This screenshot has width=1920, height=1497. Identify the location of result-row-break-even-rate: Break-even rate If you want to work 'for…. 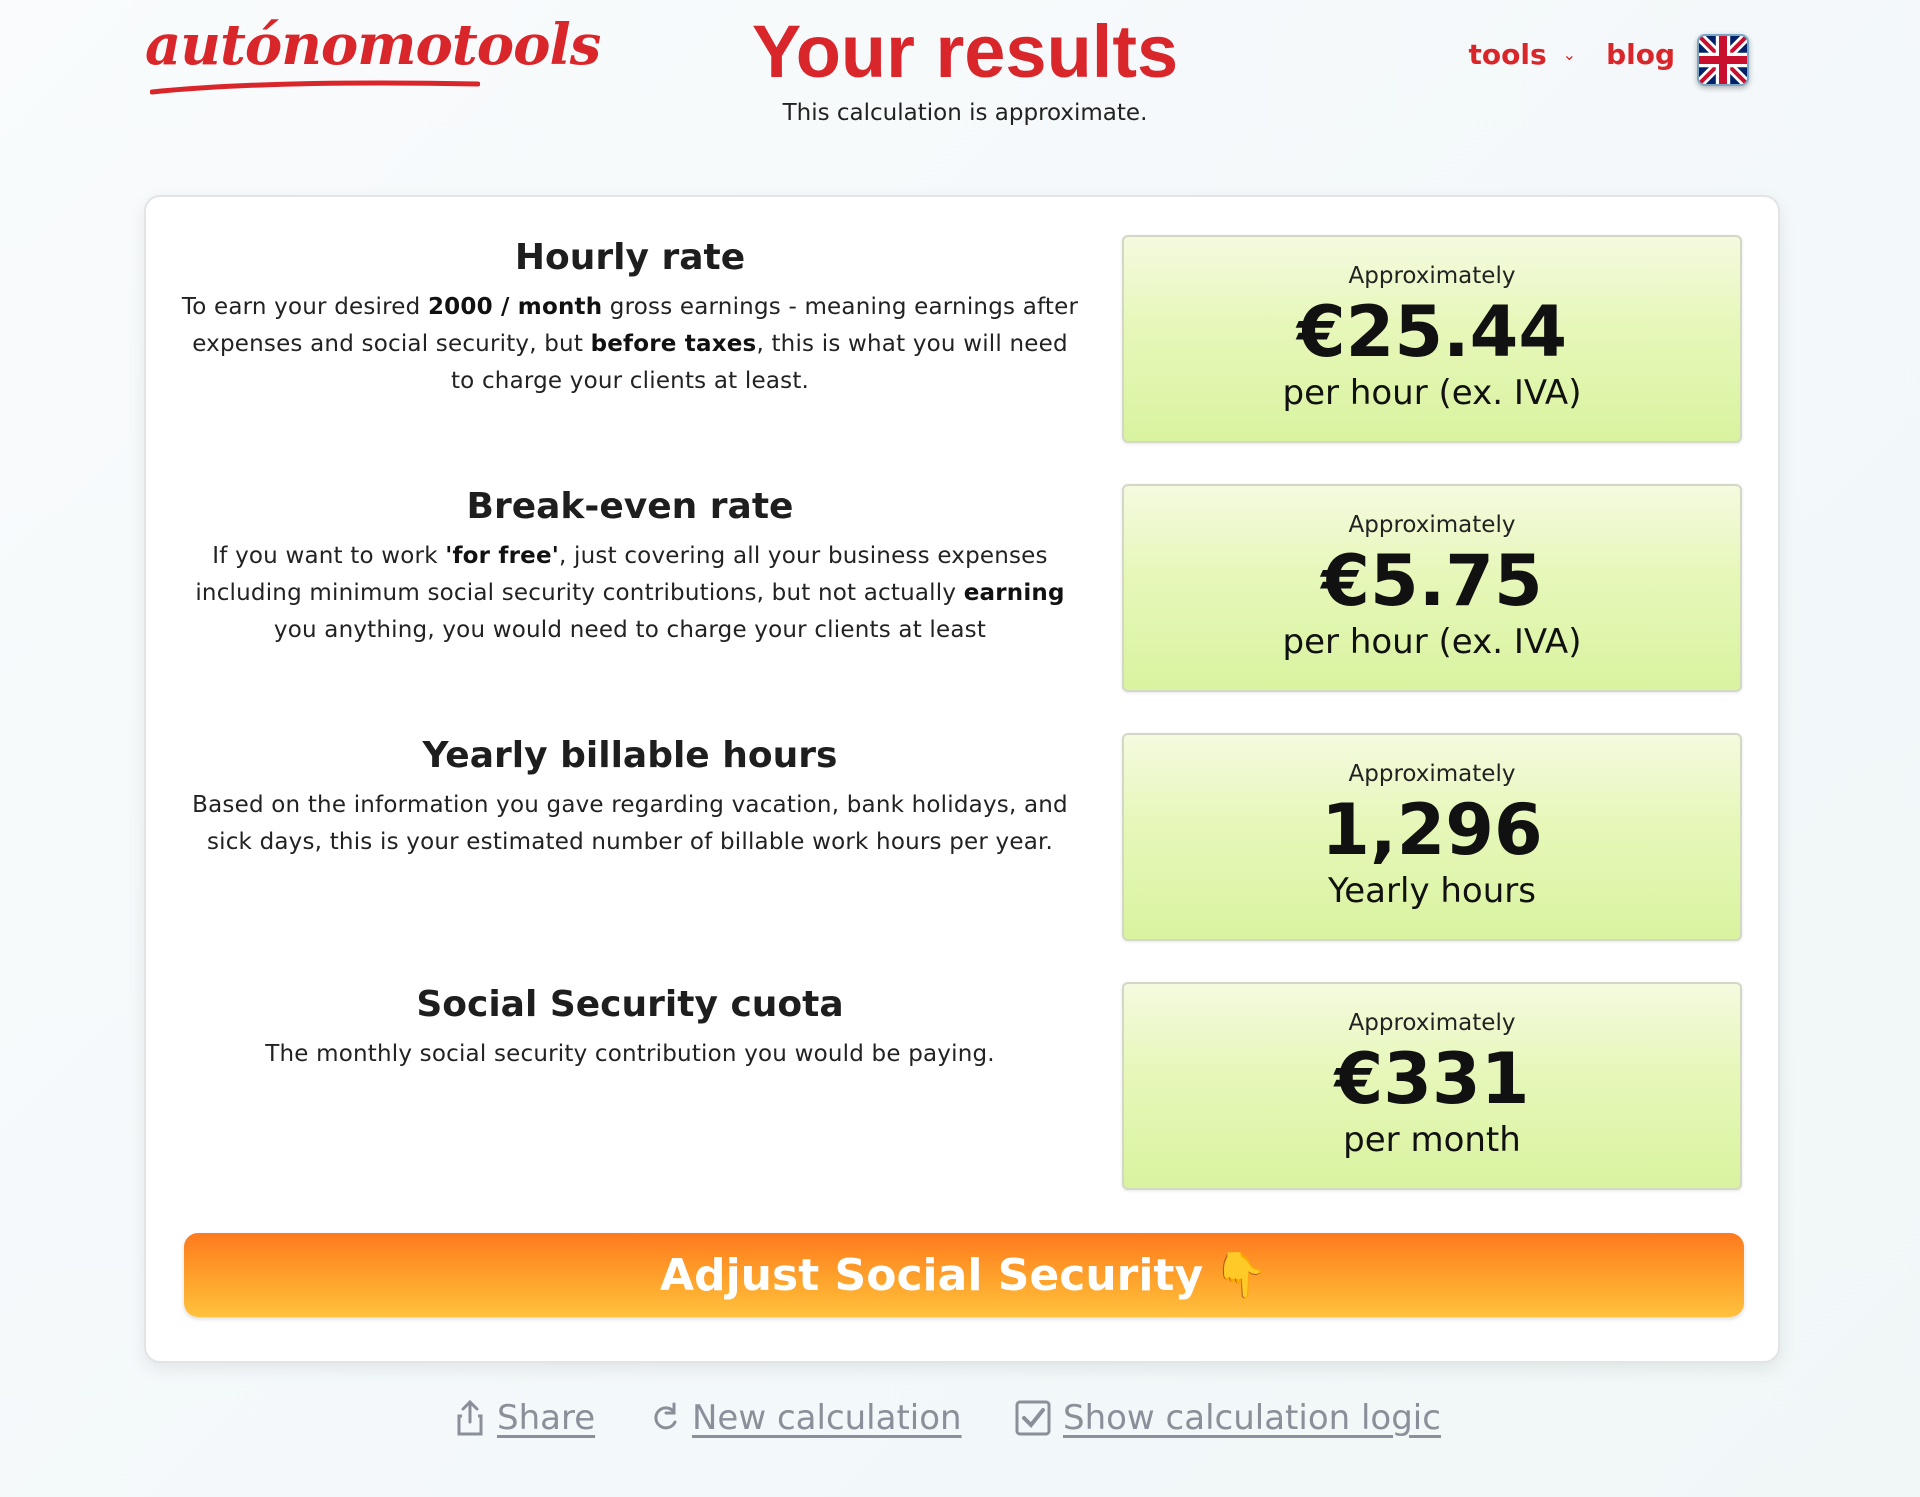
(962, 590).